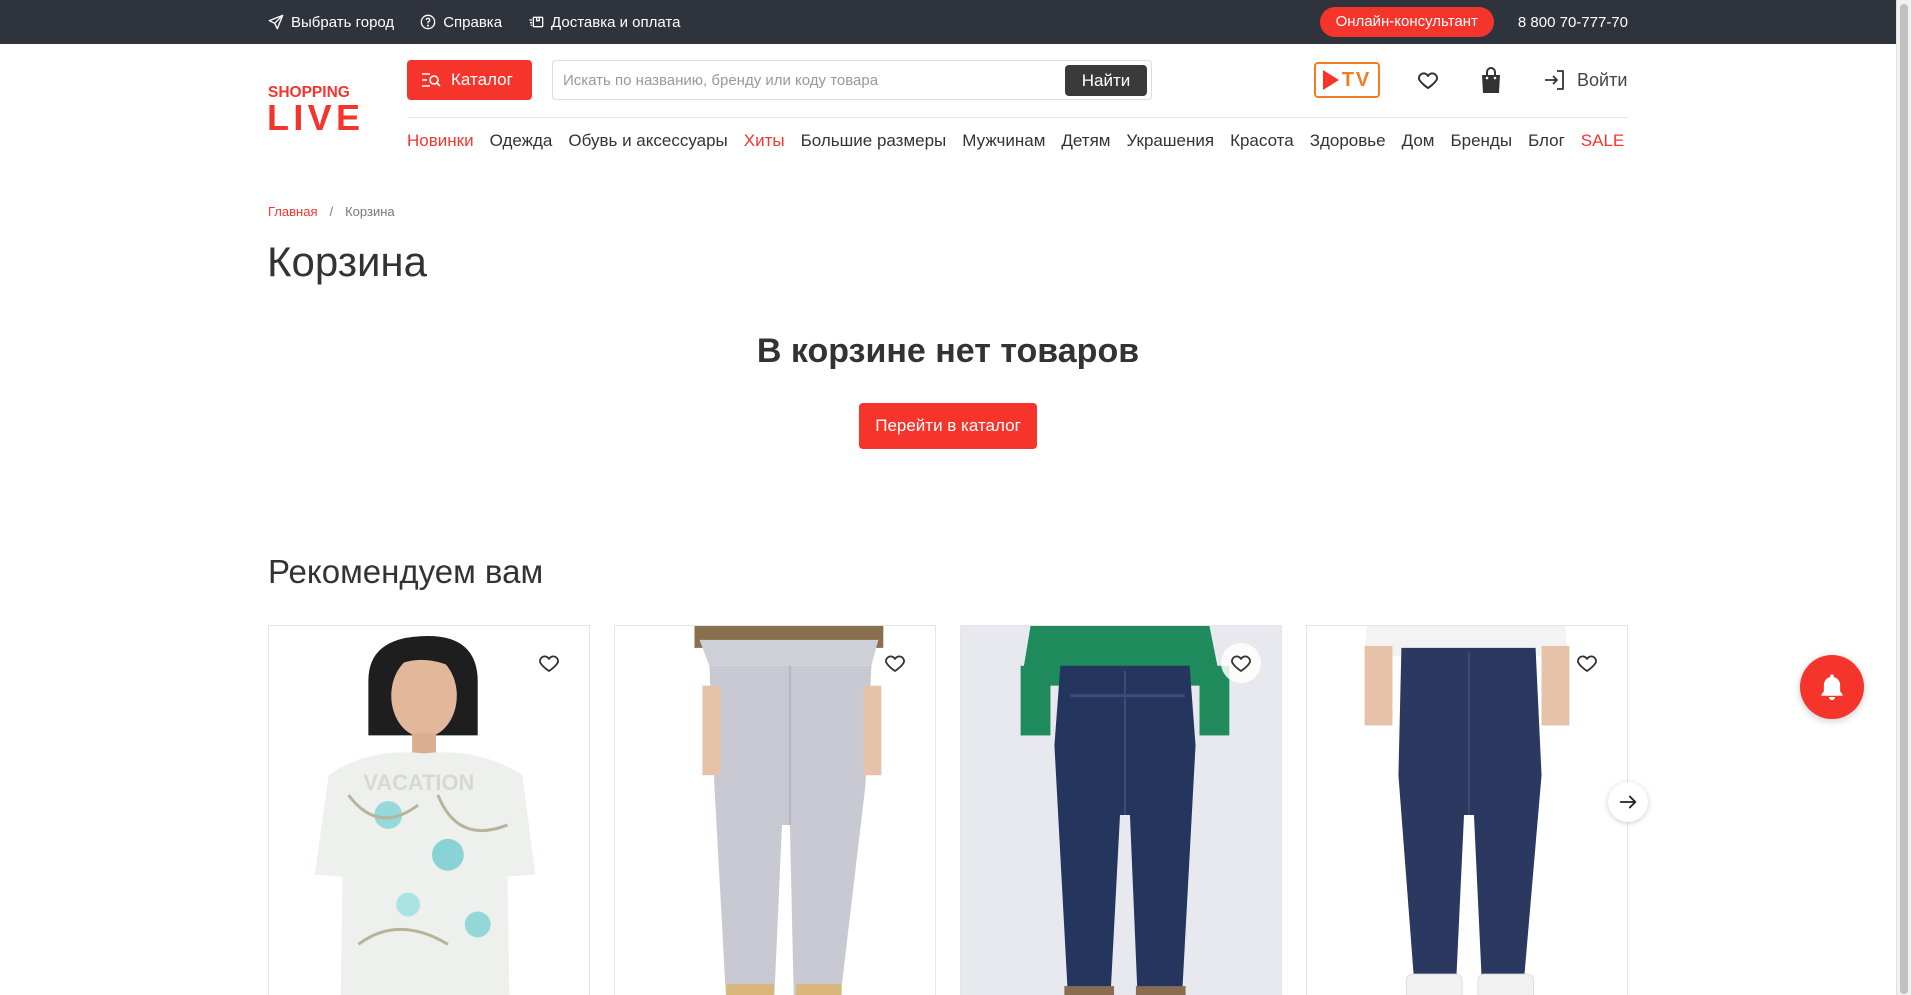  I want to click on arrow-right-icon, so click(1628, 802).